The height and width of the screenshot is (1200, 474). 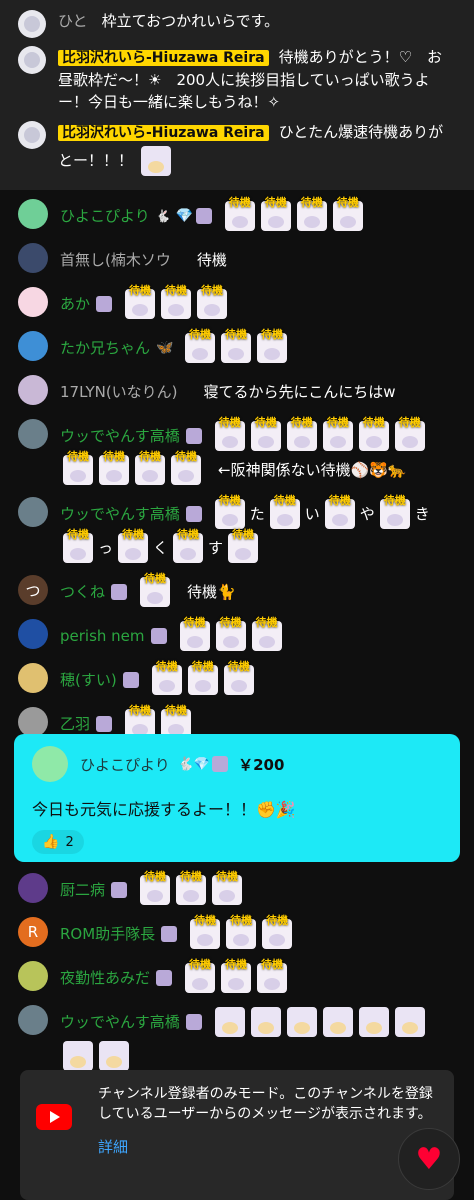 I want to click on author-name: 首無し(楠木ソウ, so click(x=115, y=260).